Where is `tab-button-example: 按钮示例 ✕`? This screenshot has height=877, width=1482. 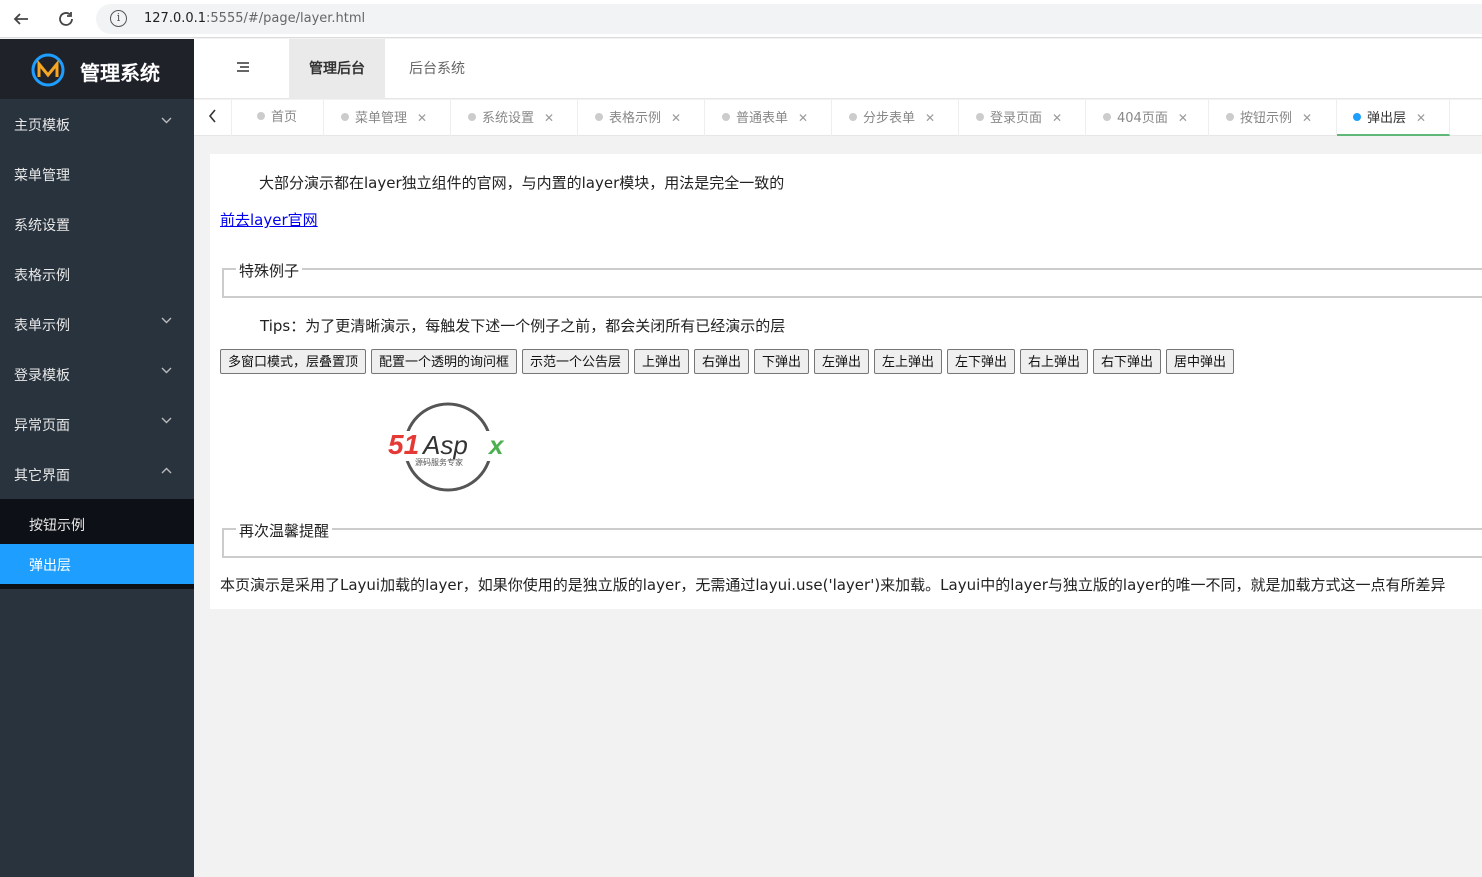 tab-button-example: 按钮示例 ✕ is located at coordinates (1273, 118).